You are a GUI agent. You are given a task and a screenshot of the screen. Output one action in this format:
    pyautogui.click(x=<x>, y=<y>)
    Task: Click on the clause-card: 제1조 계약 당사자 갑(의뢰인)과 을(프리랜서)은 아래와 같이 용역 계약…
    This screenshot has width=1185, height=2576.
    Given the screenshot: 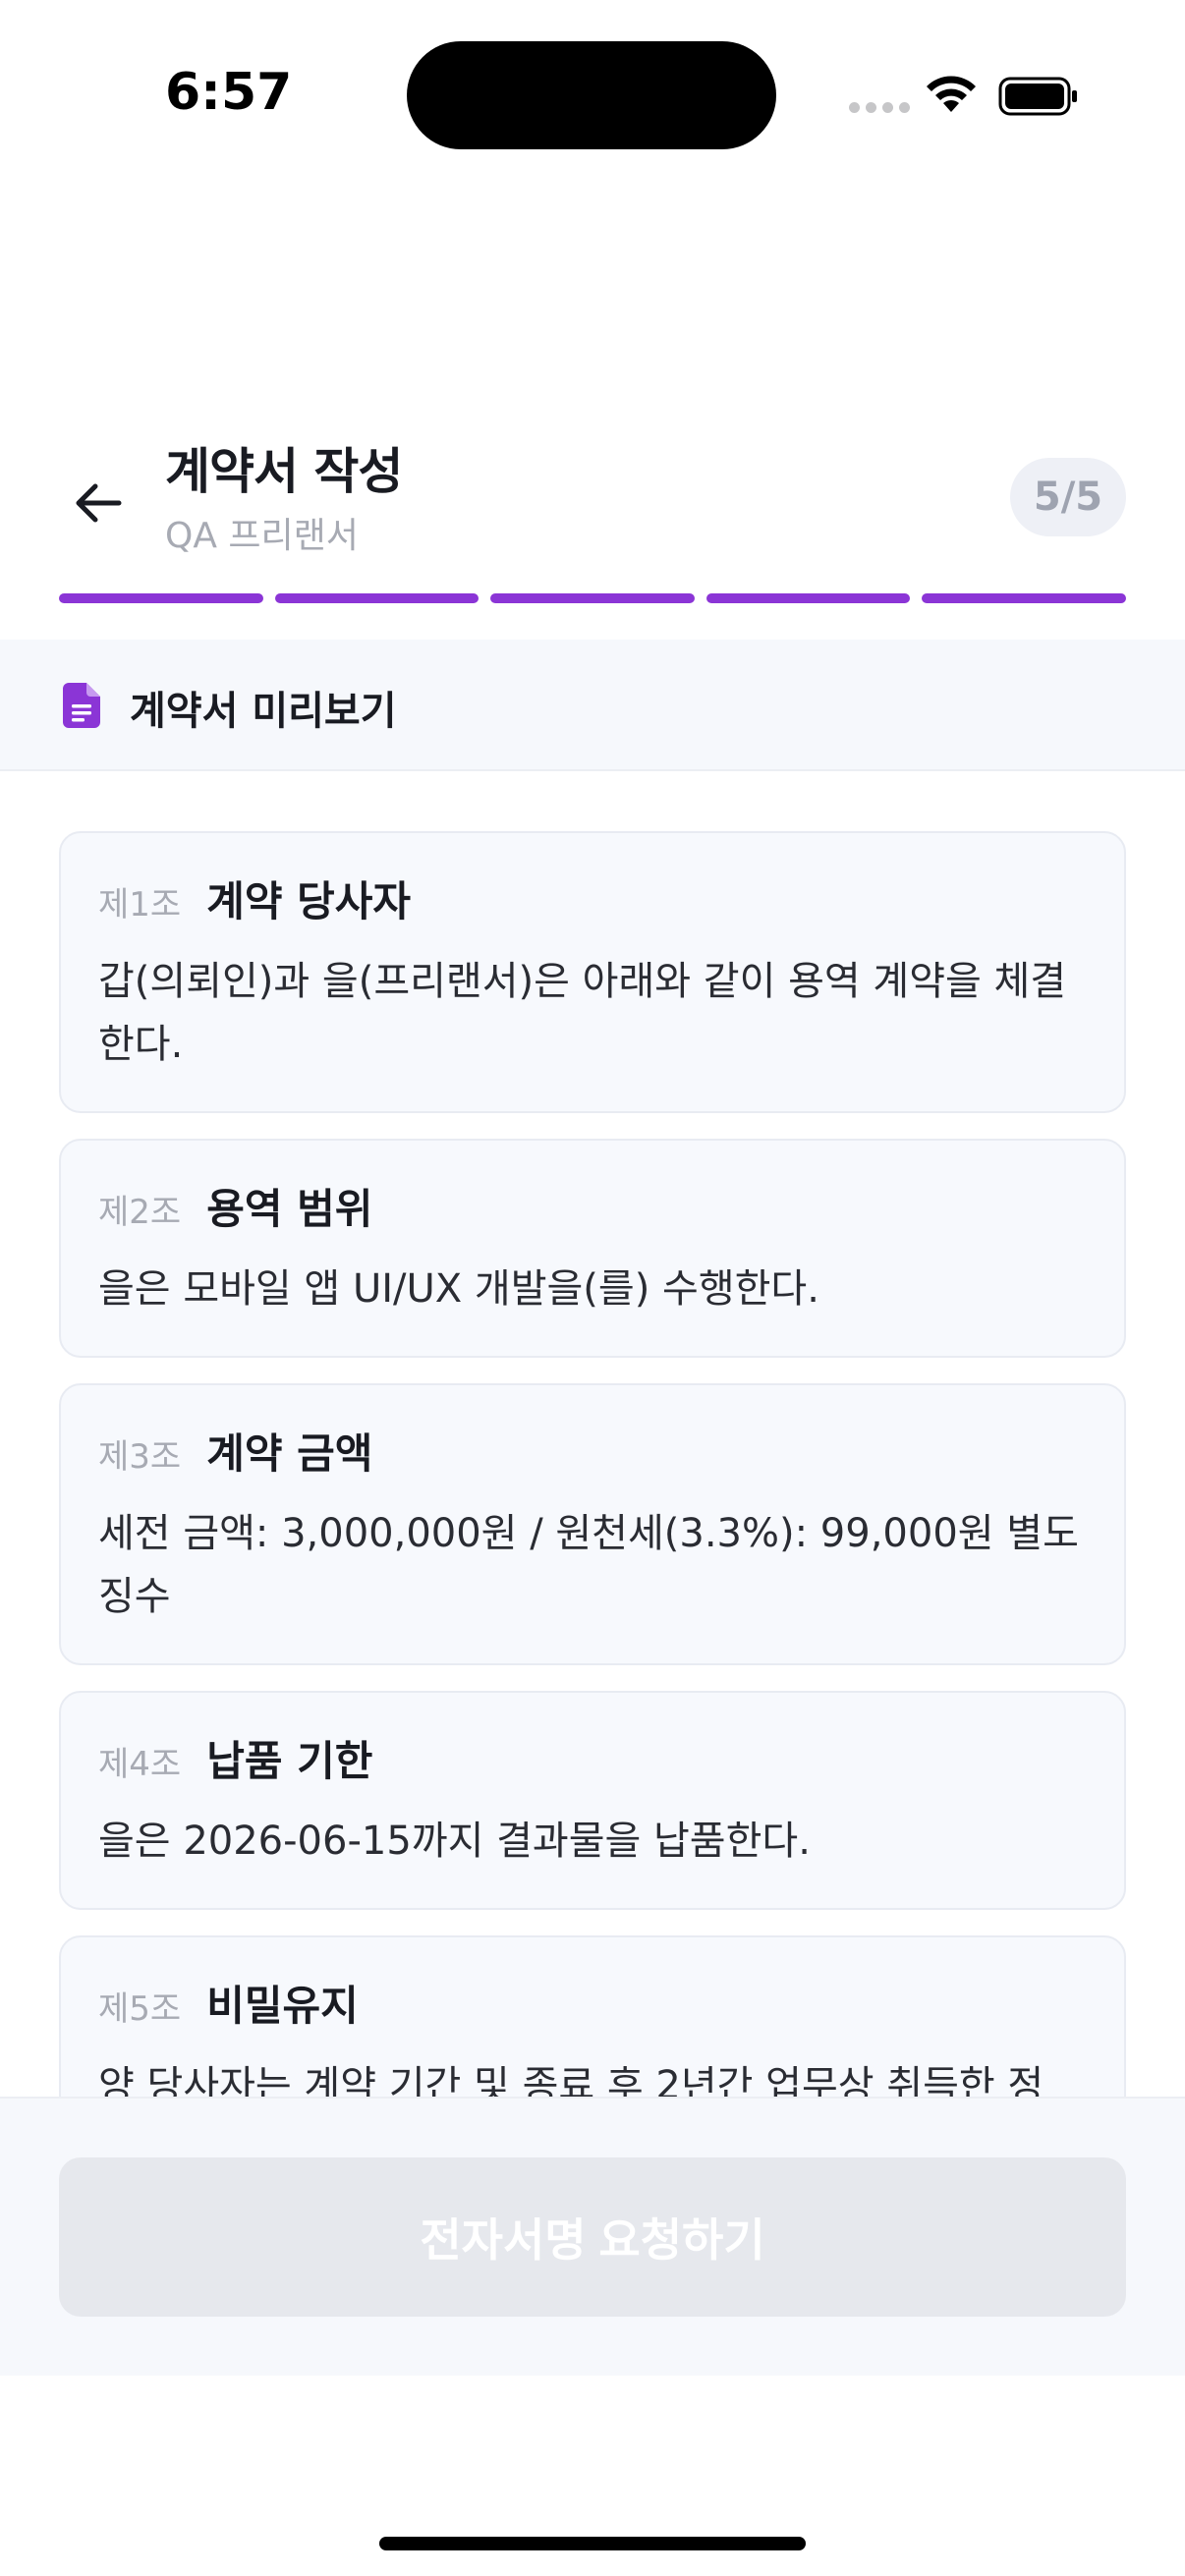 What is the action you would take?
    pyautogui.click(x=592, y=972)
    